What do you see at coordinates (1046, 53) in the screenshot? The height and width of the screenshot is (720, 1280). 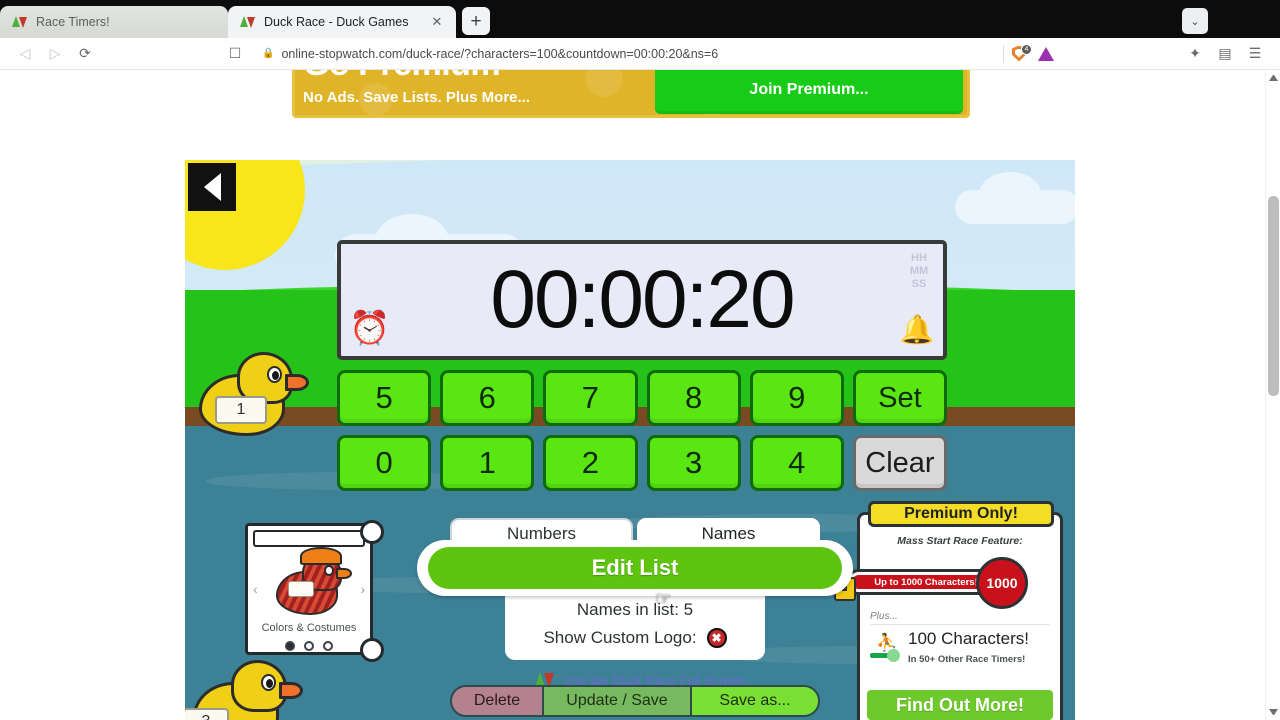 I see `brave-rewards-icon` at bounding box center [1046, 53].